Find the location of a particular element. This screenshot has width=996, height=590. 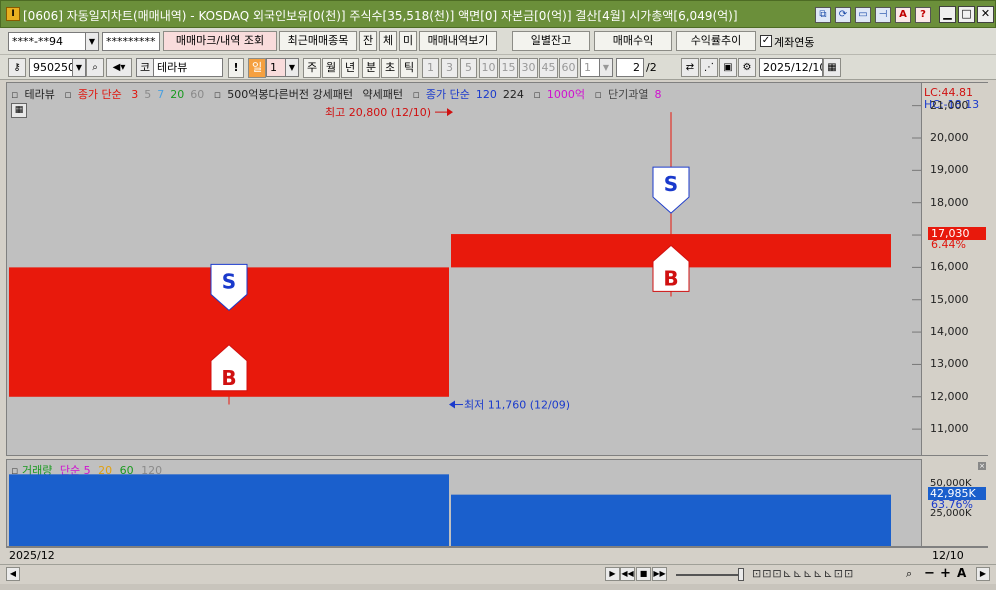

daily-balance-button: 일별잔고 is located at coordinates (551, 41).